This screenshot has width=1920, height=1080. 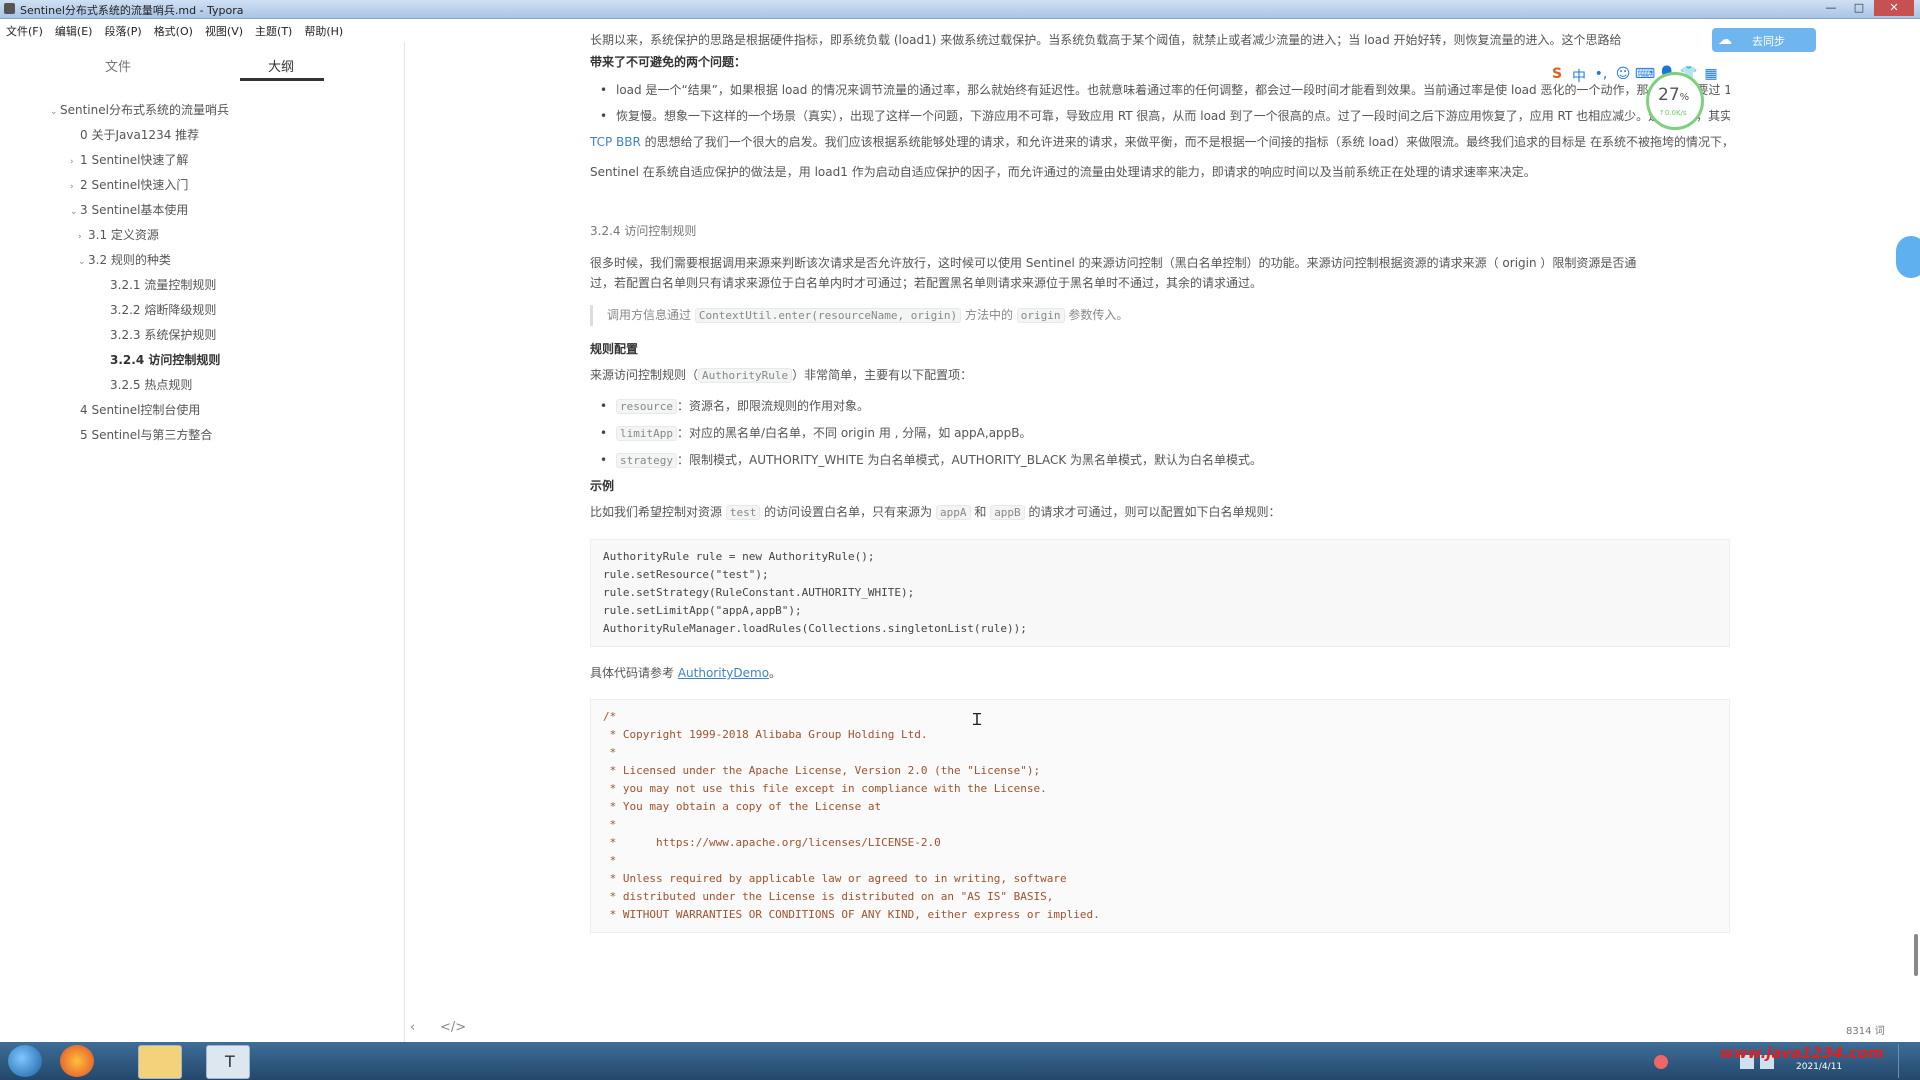 I want to click on minimize-button: —, so click(x=1831, y=8).